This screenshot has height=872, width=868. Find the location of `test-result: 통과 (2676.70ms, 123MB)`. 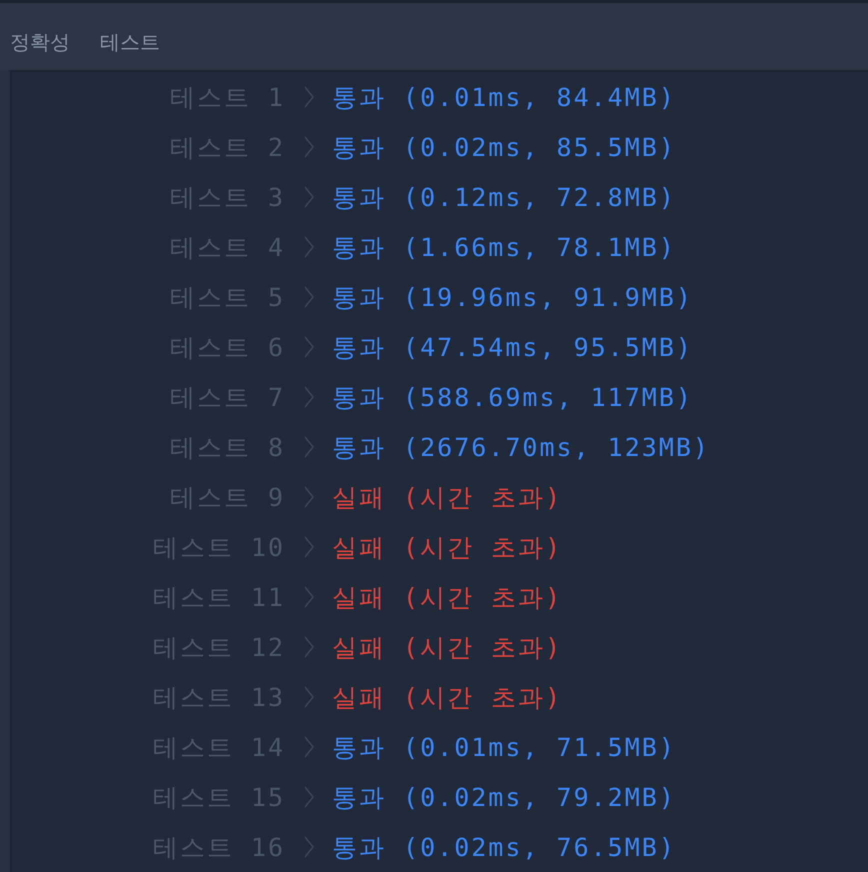

test-result: 통과 (2676.70ms, 123MB) is located at coordinates (521, 448).